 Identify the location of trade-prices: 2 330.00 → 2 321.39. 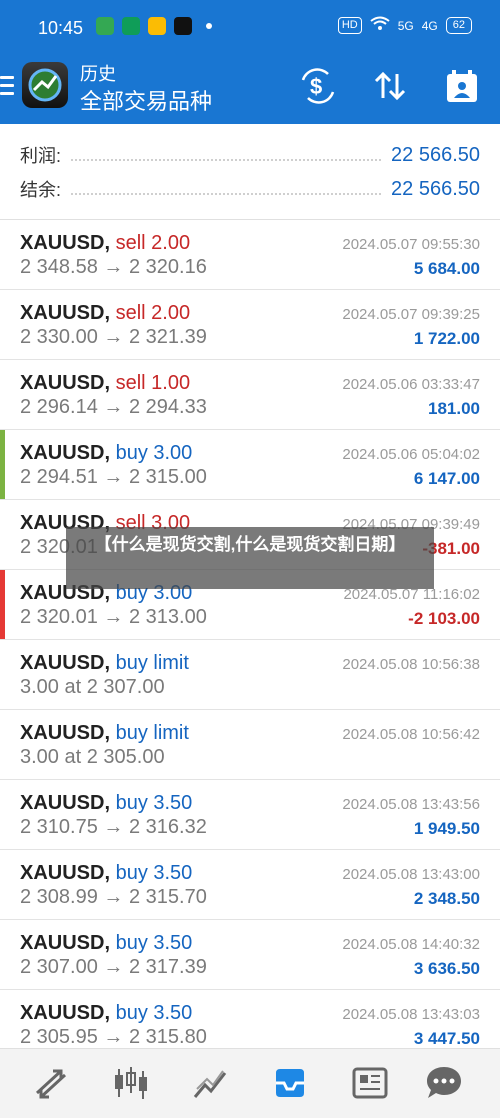
(113, 337).